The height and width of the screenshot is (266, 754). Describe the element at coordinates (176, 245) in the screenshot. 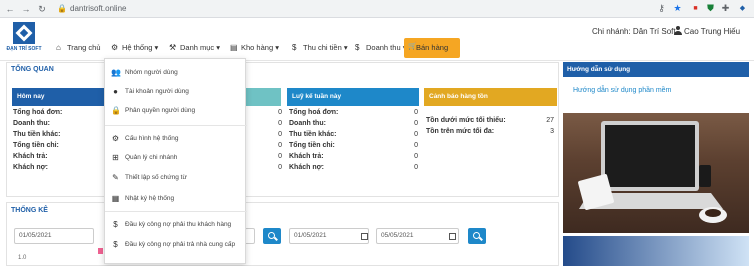

I see `dropdown-opening-payables: $ Đầu kỳ công nợ phải trả nhà cung cấp` at that location.